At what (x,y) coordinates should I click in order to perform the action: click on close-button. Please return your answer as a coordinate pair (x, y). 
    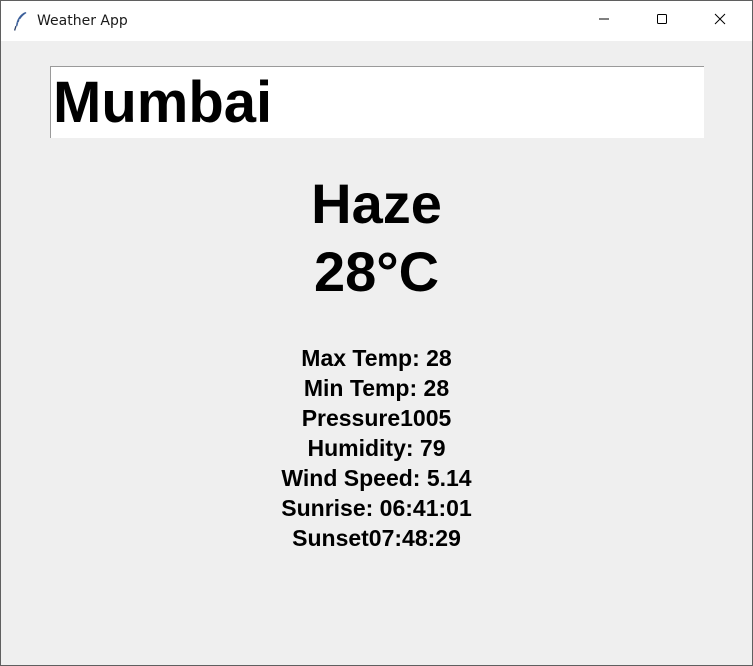
    Looking at the image, I should click on (720, 21).